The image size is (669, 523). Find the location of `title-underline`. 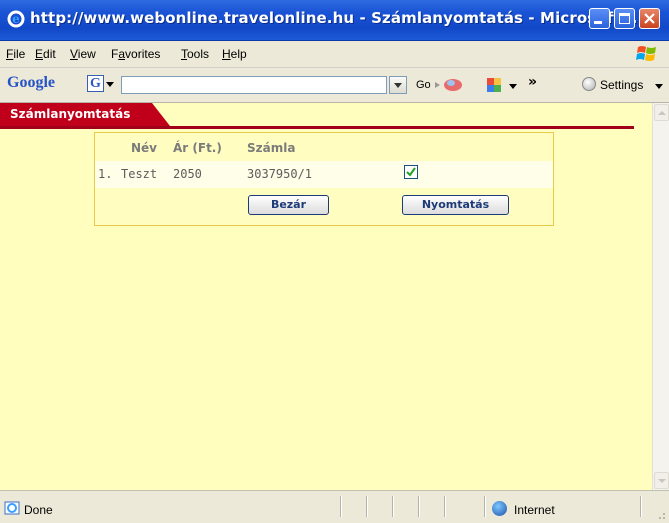

title-underline is located at coordinates (317, 127).